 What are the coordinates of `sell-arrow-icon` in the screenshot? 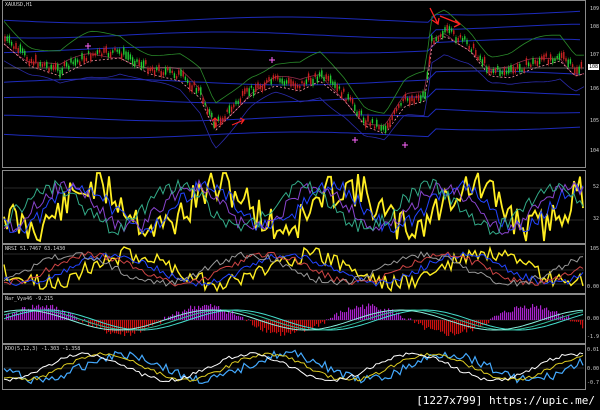 It's located at (450, 21).